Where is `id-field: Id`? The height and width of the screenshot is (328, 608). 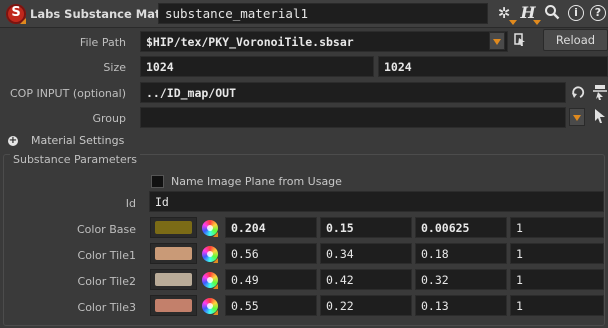
id-field: Id is located at coordinates (376, 201).